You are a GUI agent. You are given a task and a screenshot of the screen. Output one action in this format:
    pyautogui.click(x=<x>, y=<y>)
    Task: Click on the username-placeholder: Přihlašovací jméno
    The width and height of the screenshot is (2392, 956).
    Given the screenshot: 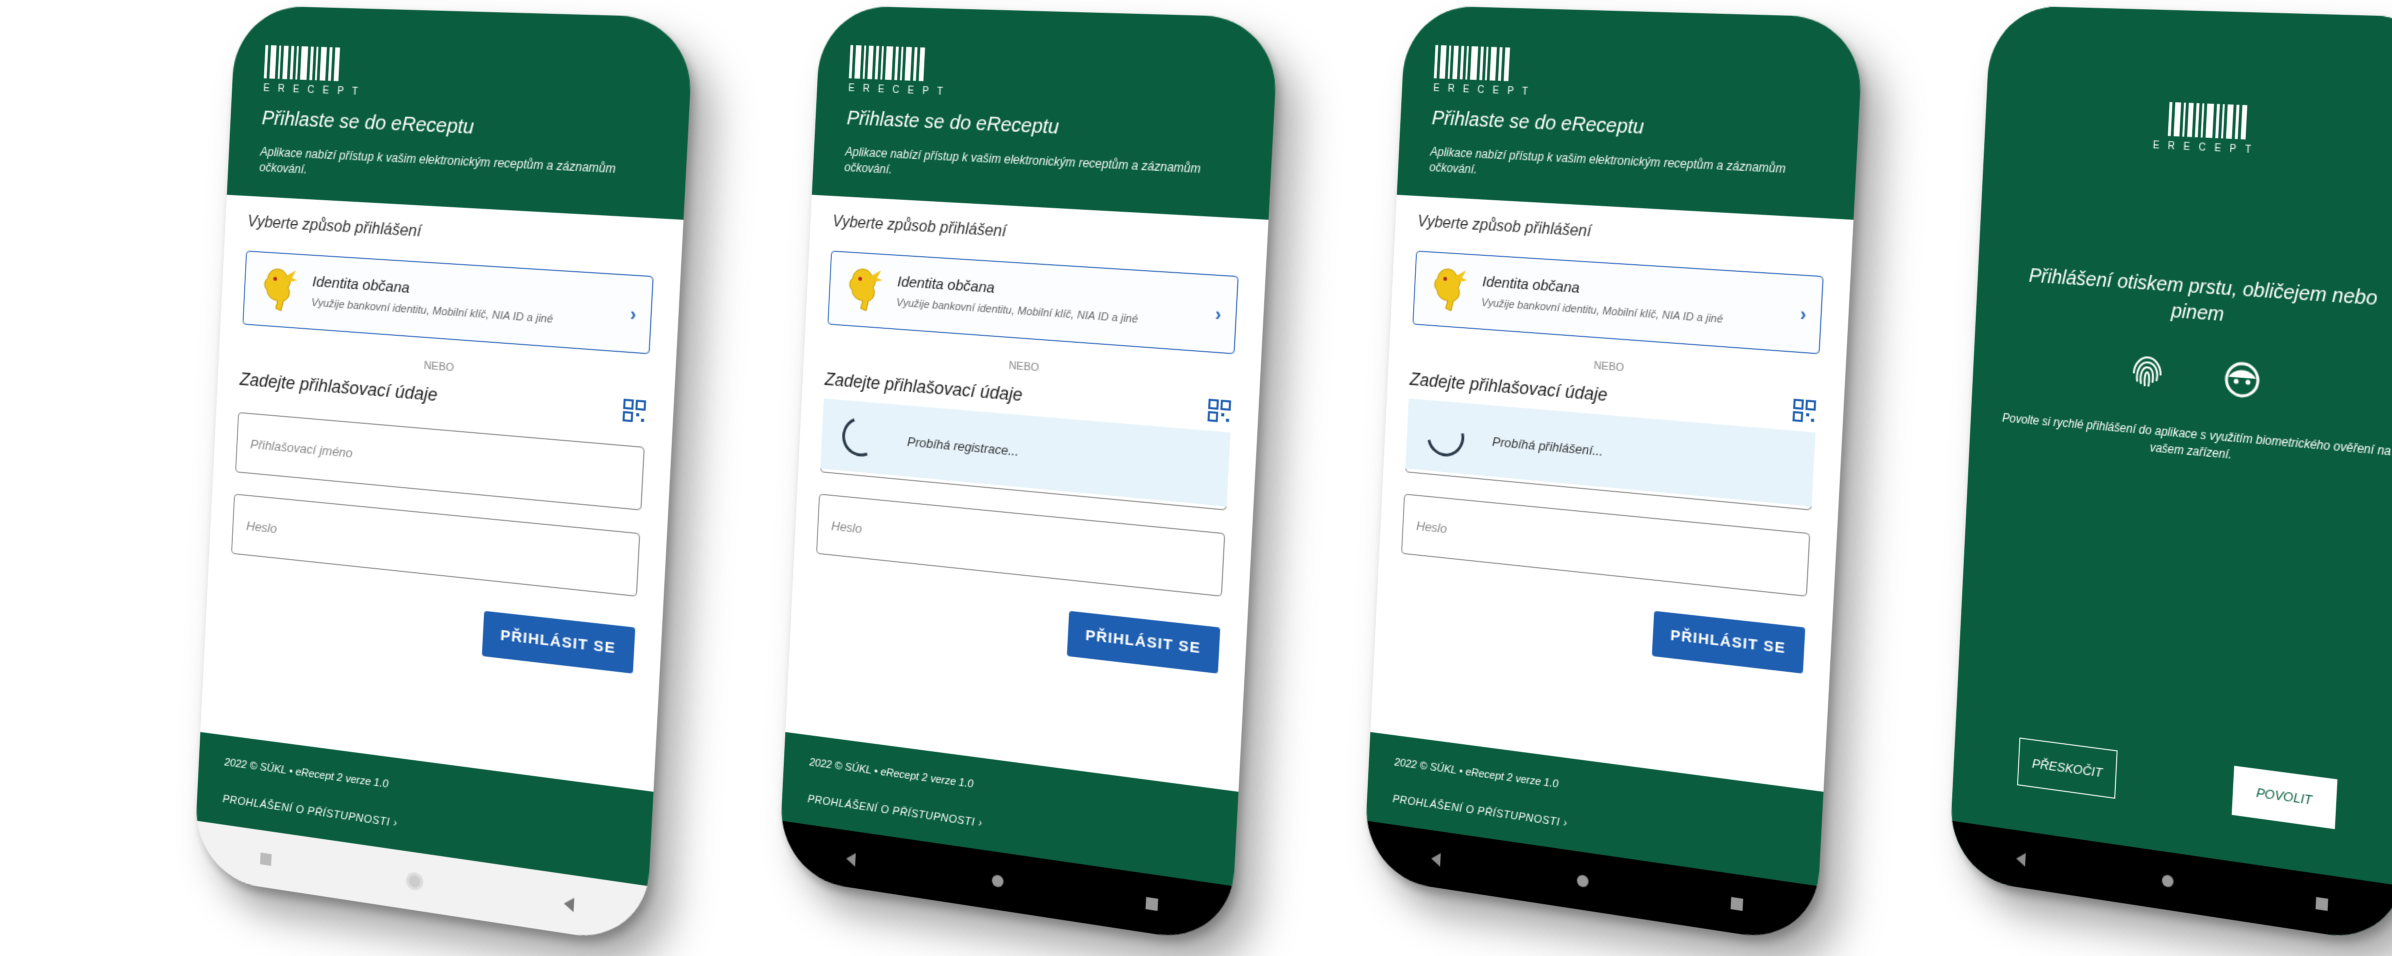 What is the action you would take?
    pyautogui.click(x=302, y=448)
    